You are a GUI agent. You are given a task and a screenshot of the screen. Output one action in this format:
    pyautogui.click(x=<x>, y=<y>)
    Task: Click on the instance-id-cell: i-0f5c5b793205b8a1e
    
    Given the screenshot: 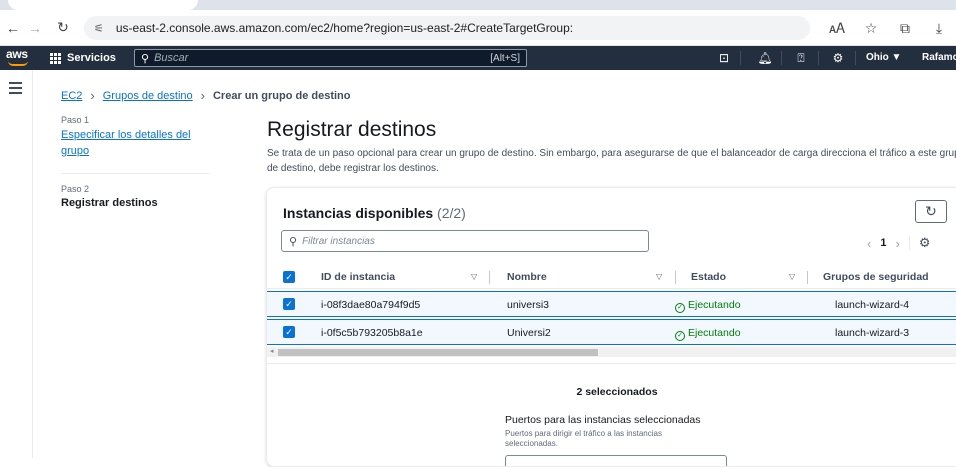 What is the action you would take?
    pyautogui.click(x=372, y=333)
    